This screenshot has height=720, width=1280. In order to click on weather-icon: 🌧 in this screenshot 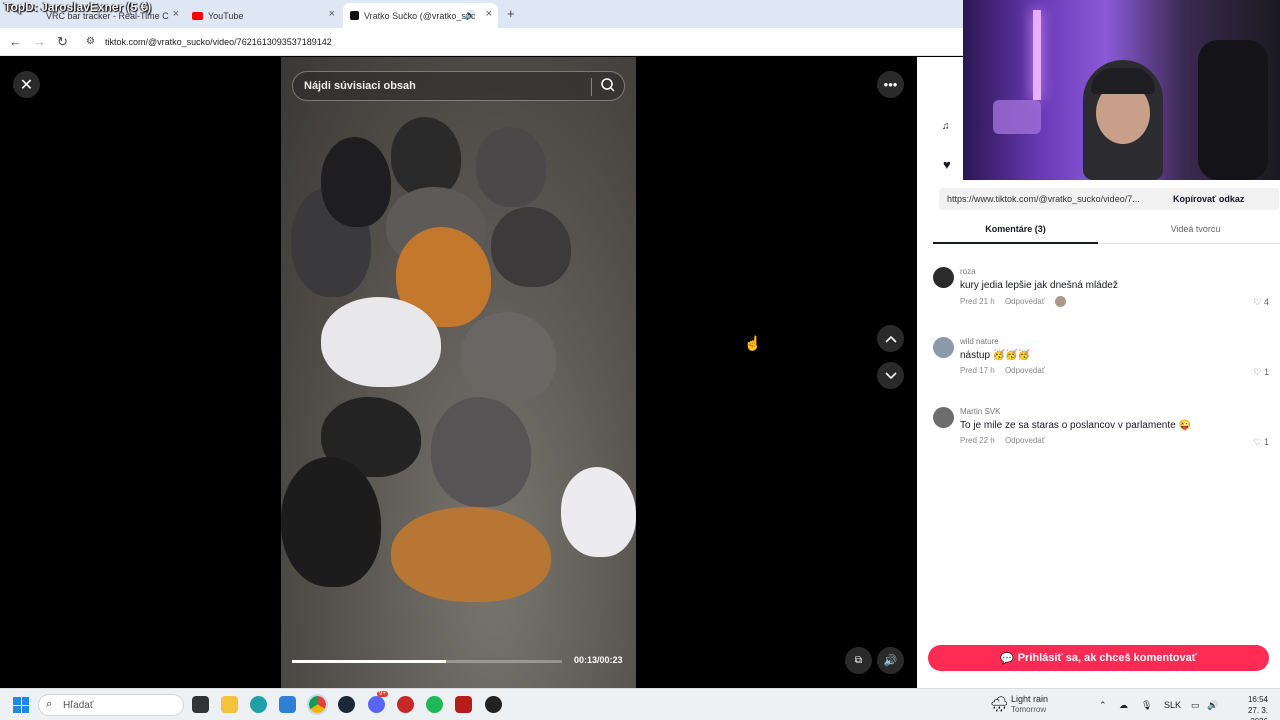, I will do `click(999, 704)`.